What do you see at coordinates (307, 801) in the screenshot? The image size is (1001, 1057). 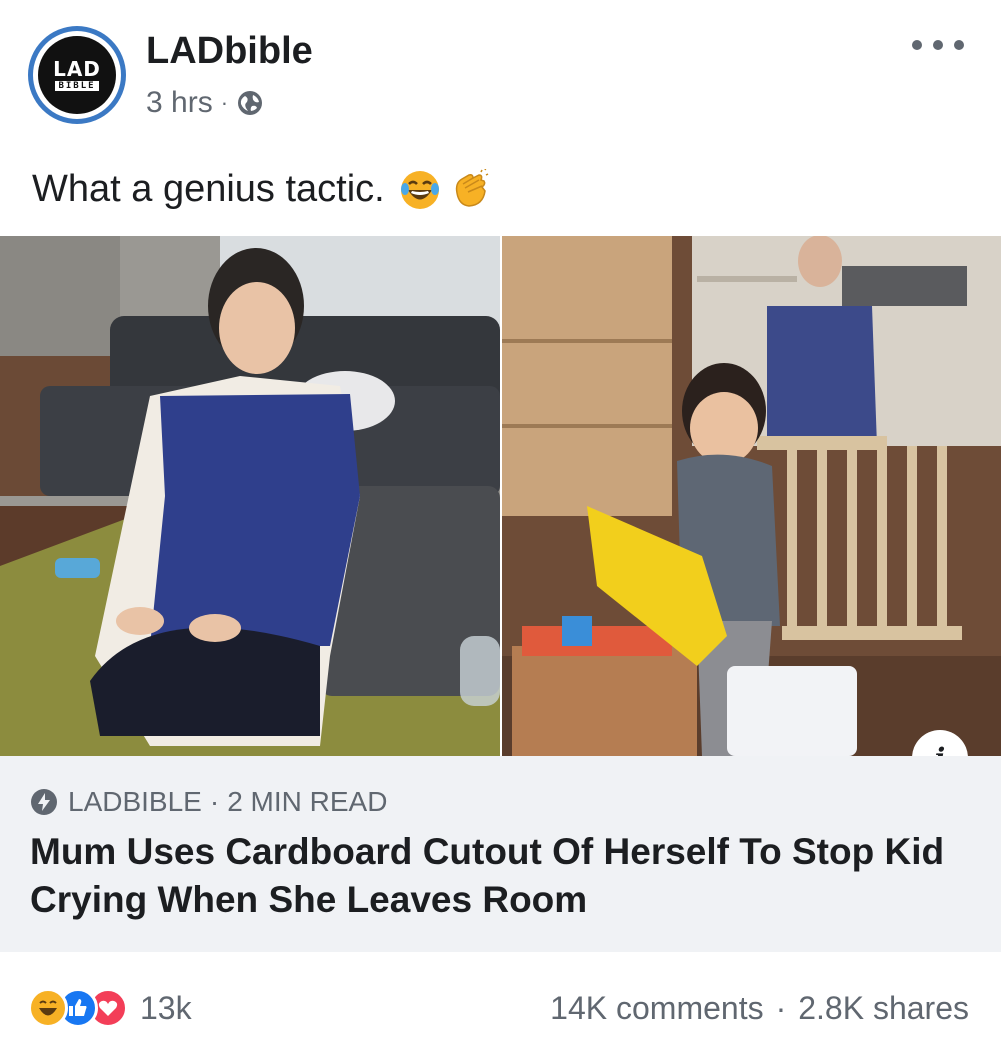 I see `read-time: 2 MIN READ` at bounding box center [307, 801].